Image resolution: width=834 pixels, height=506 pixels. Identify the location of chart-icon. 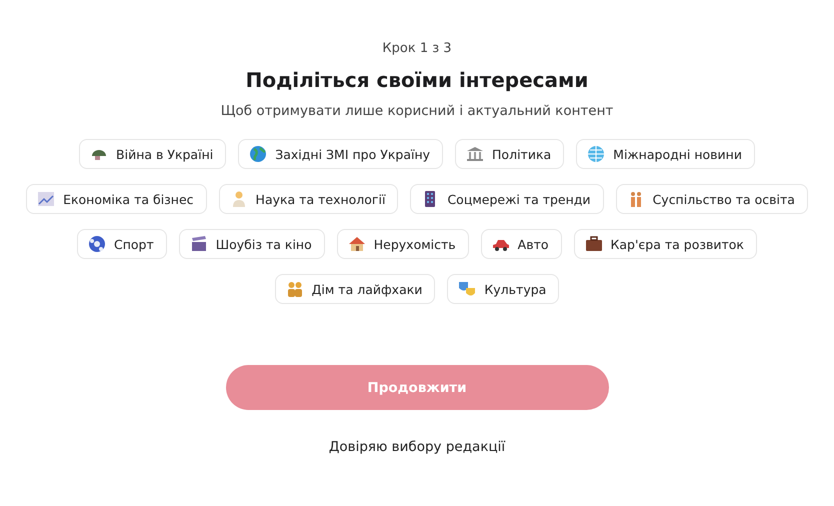
(46, 199).